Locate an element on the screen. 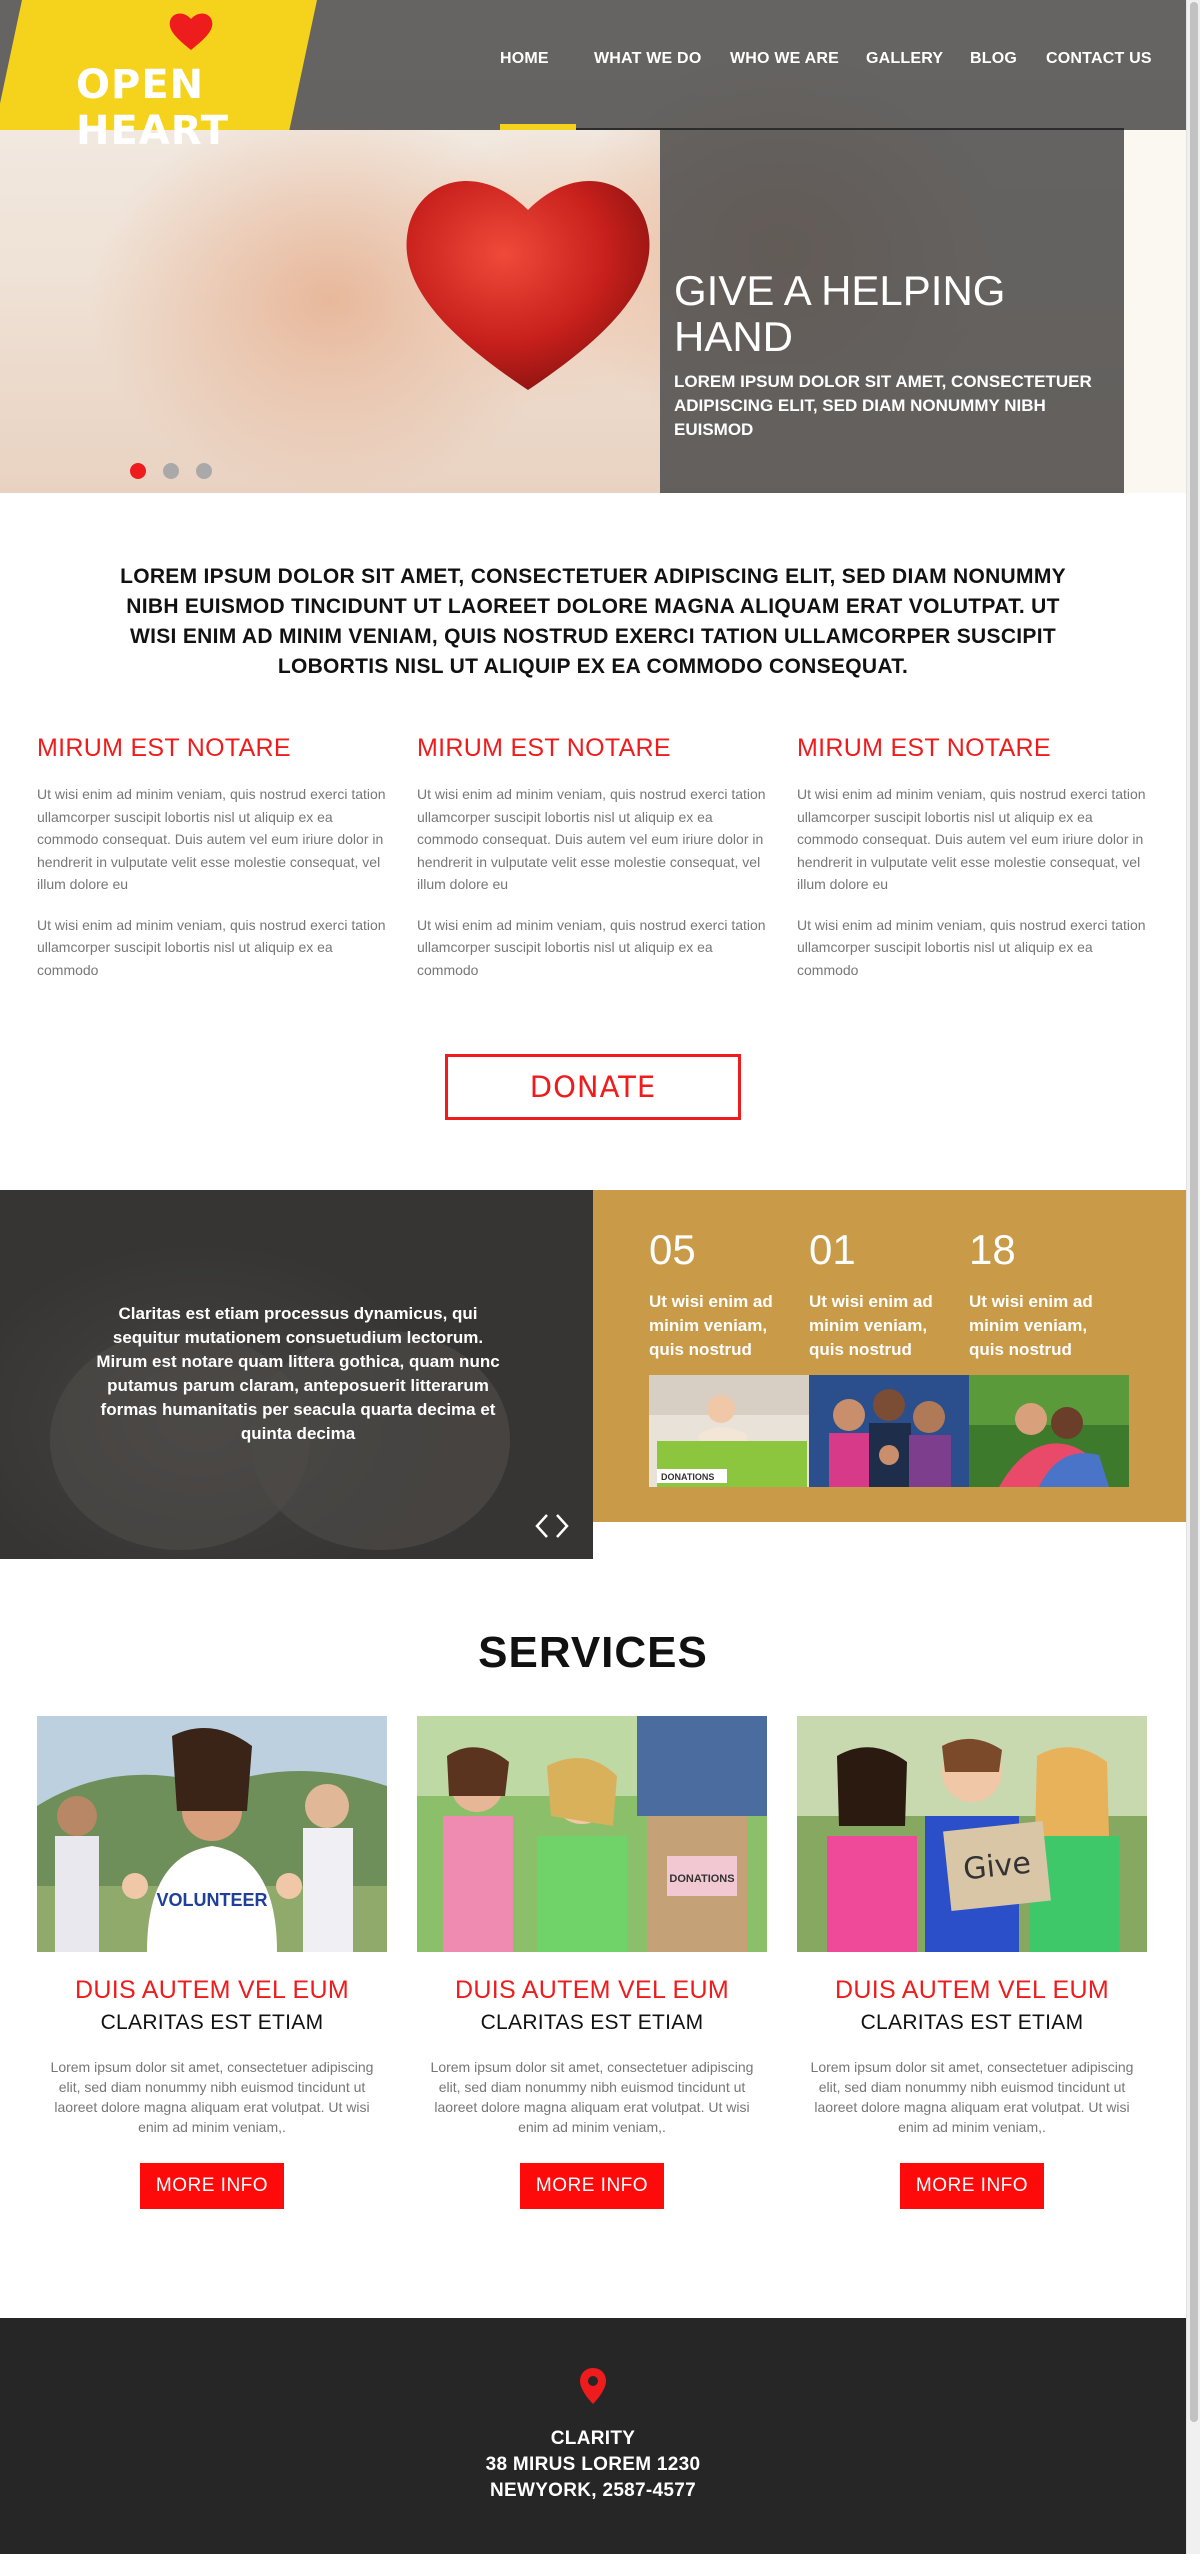 This screenshot has height=2554, width=1200. nav-item-gallery: GALLERY is located at coordinates (904, 59).